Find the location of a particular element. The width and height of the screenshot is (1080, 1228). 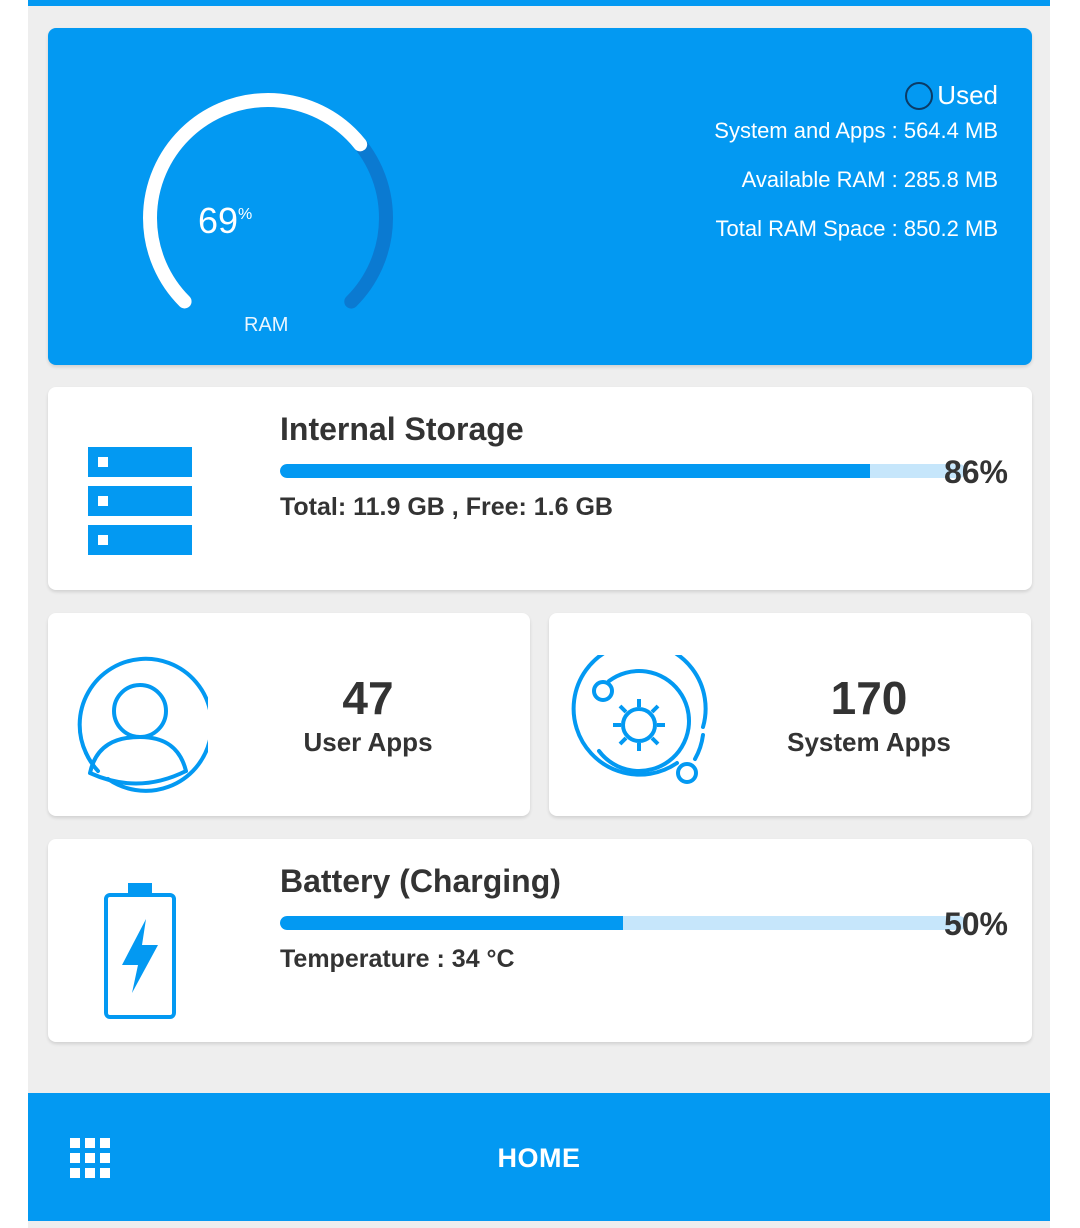

ram-legend: Used is located at coordinates (951, 95).